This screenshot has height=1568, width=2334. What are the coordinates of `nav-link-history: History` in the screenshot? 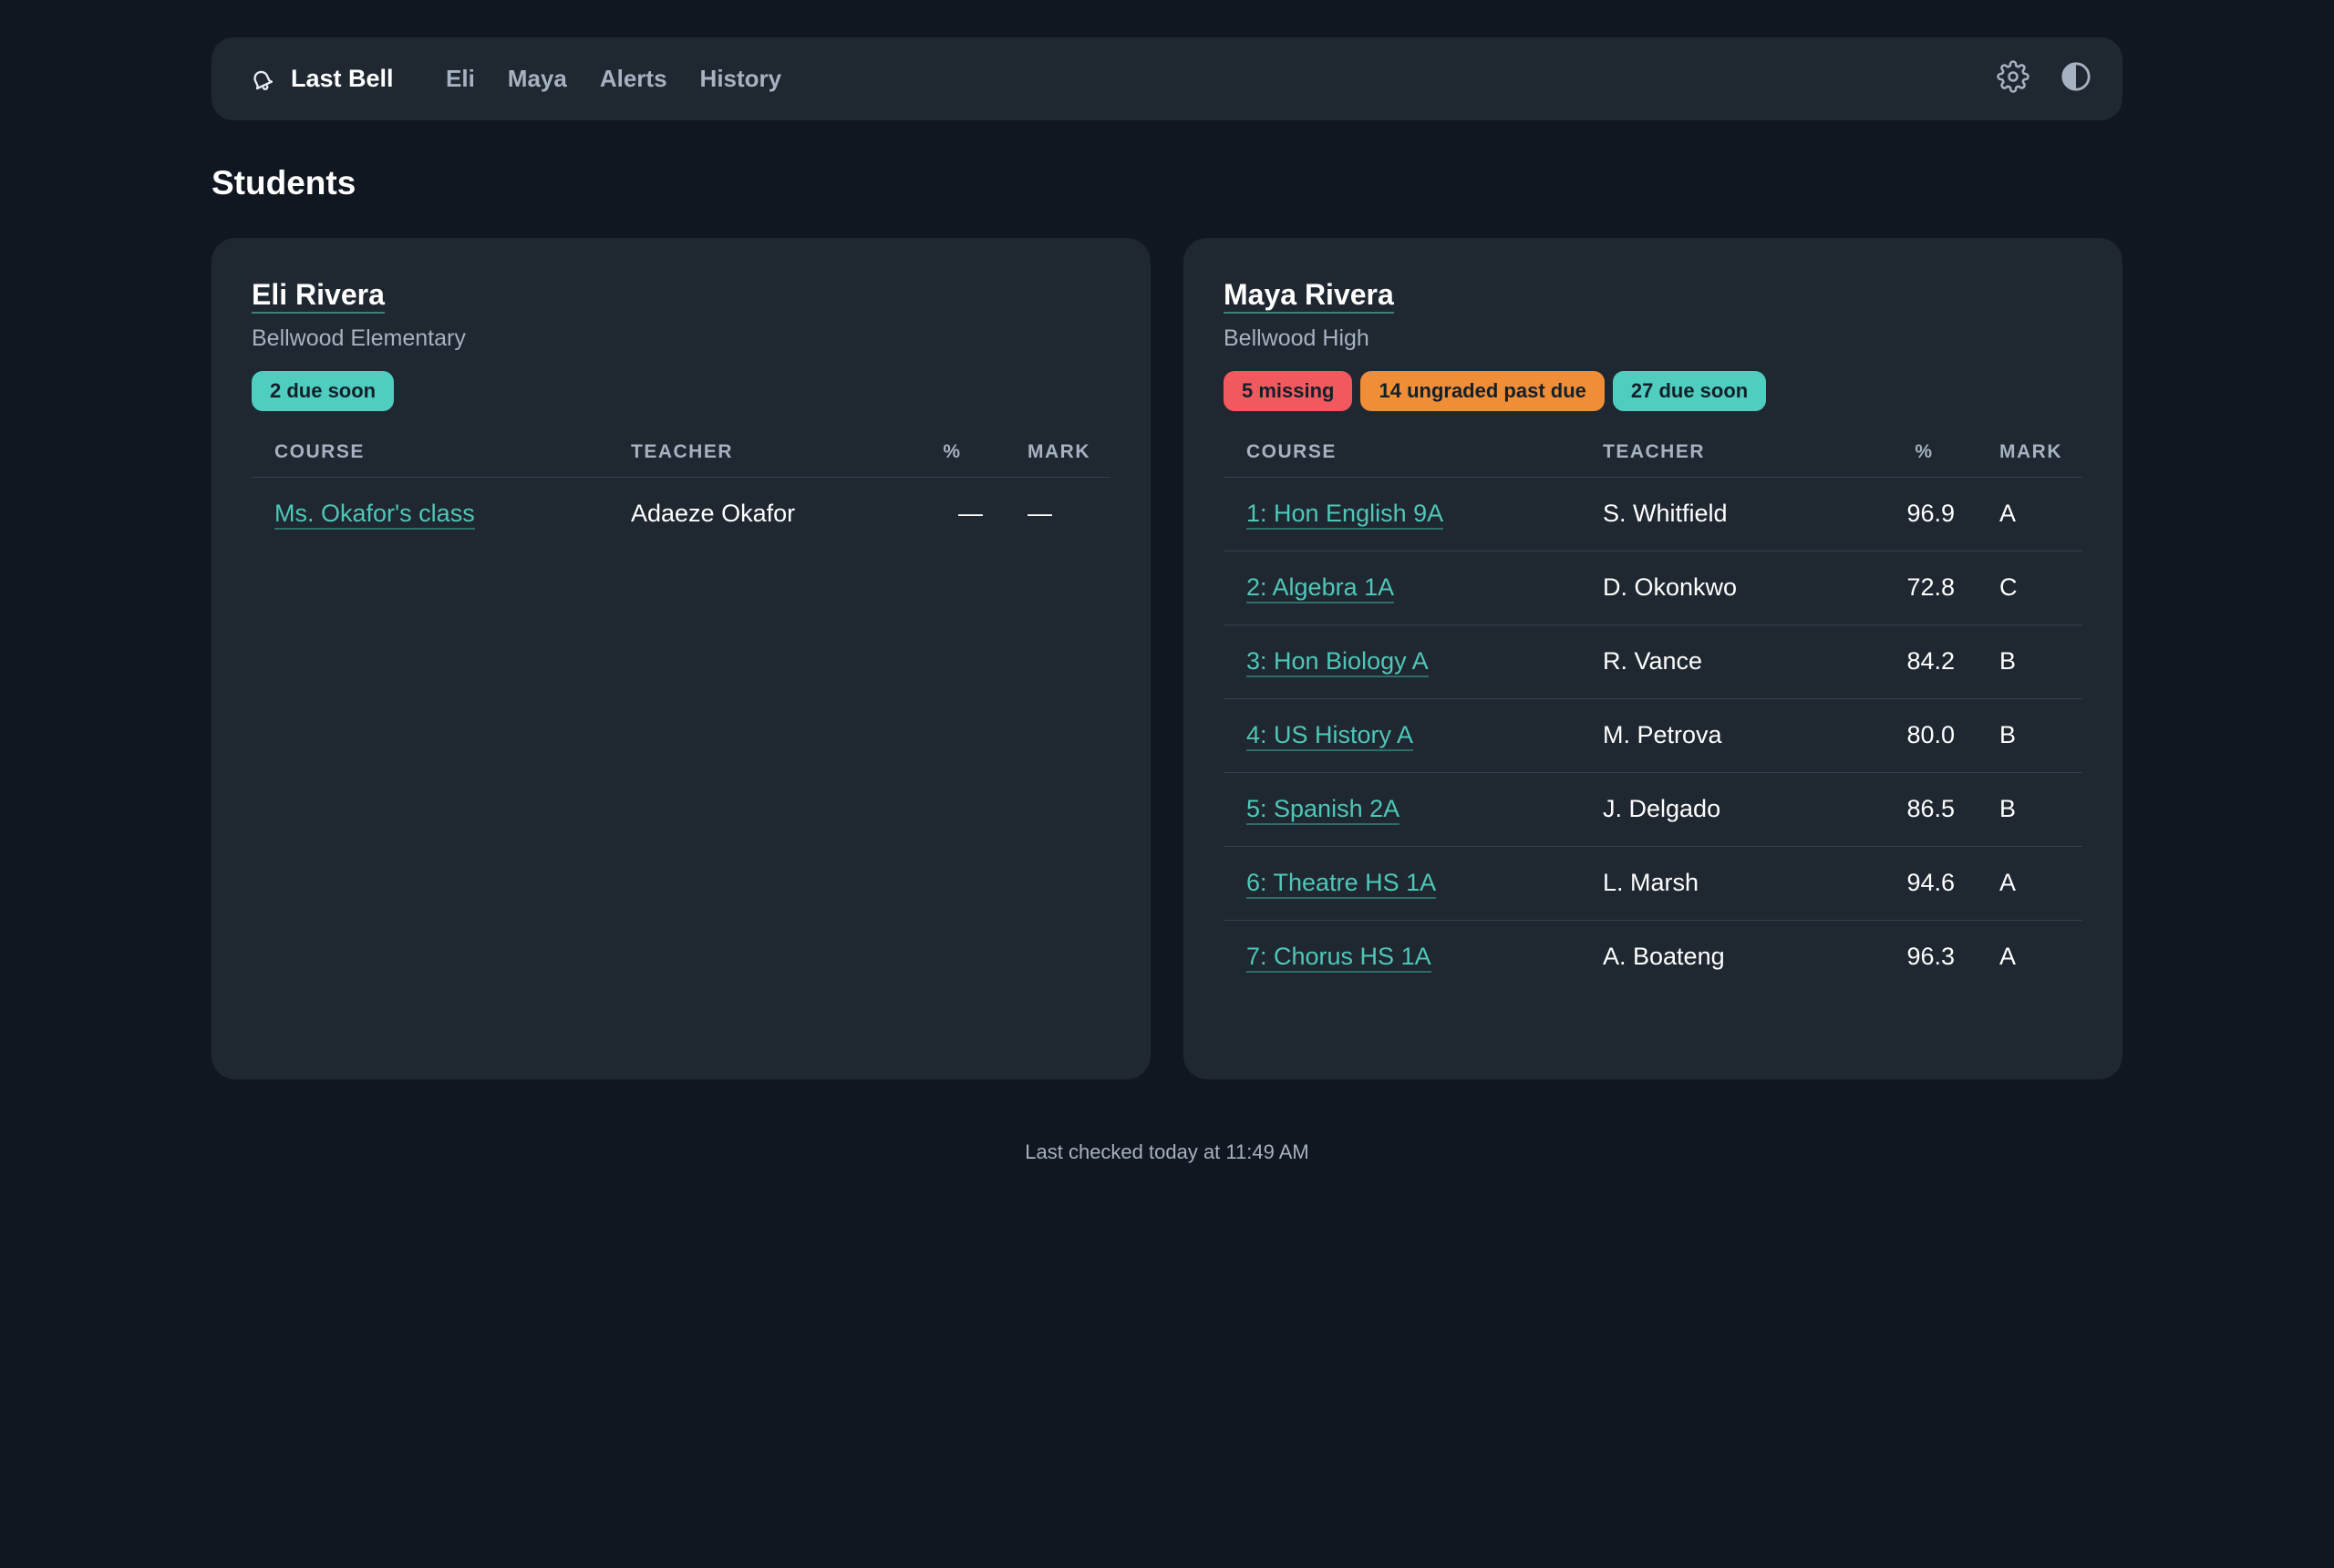 It's located at (741, 79).